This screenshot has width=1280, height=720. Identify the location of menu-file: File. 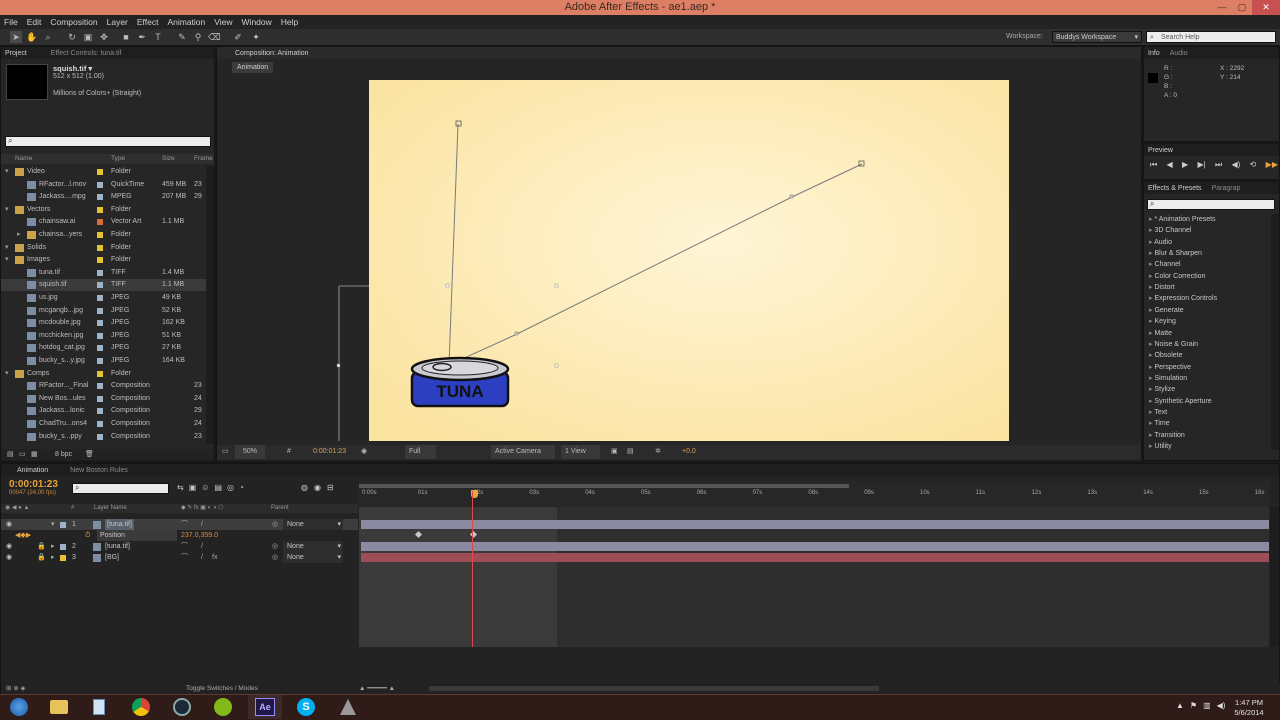
(11, 22).